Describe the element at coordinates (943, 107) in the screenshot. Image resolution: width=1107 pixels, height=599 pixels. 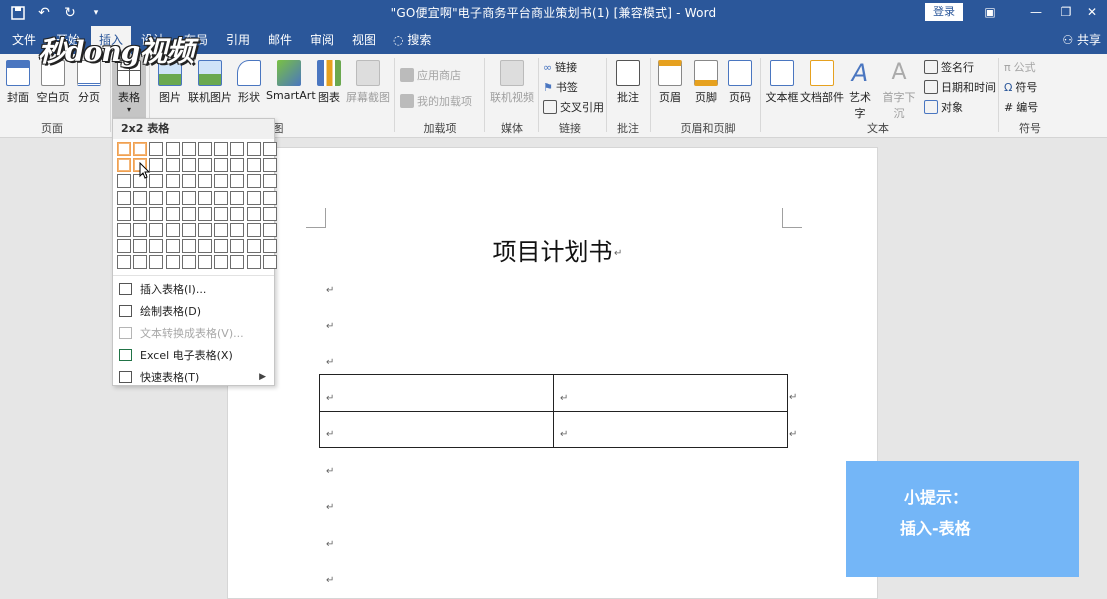
I see `object-button: 对象` at that location.